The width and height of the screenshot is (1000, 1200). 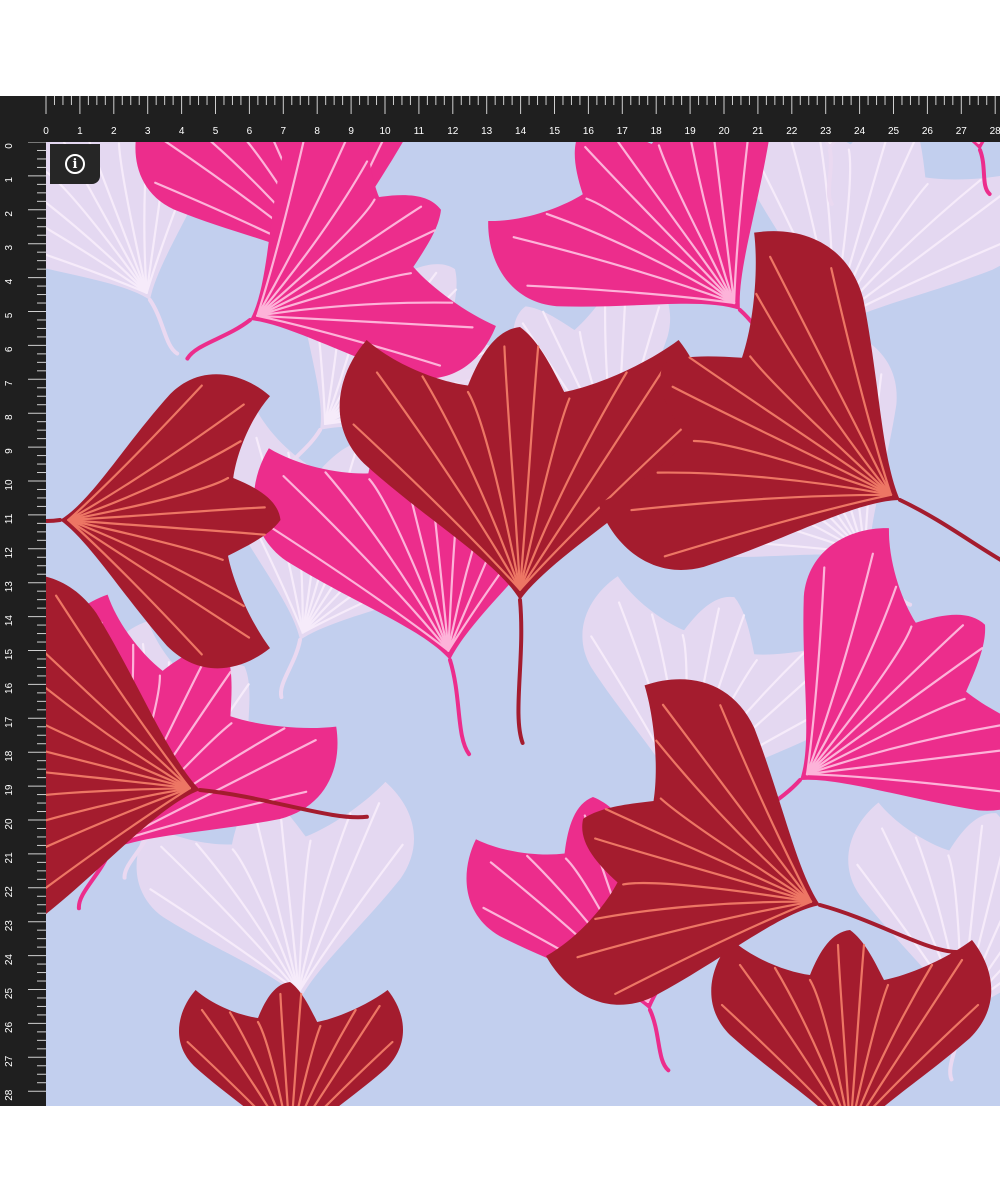 What do you see at coordinates (216, 131) in the screenshot?
I see `ruler-label-top: 5` at bounding box center [216, 131].